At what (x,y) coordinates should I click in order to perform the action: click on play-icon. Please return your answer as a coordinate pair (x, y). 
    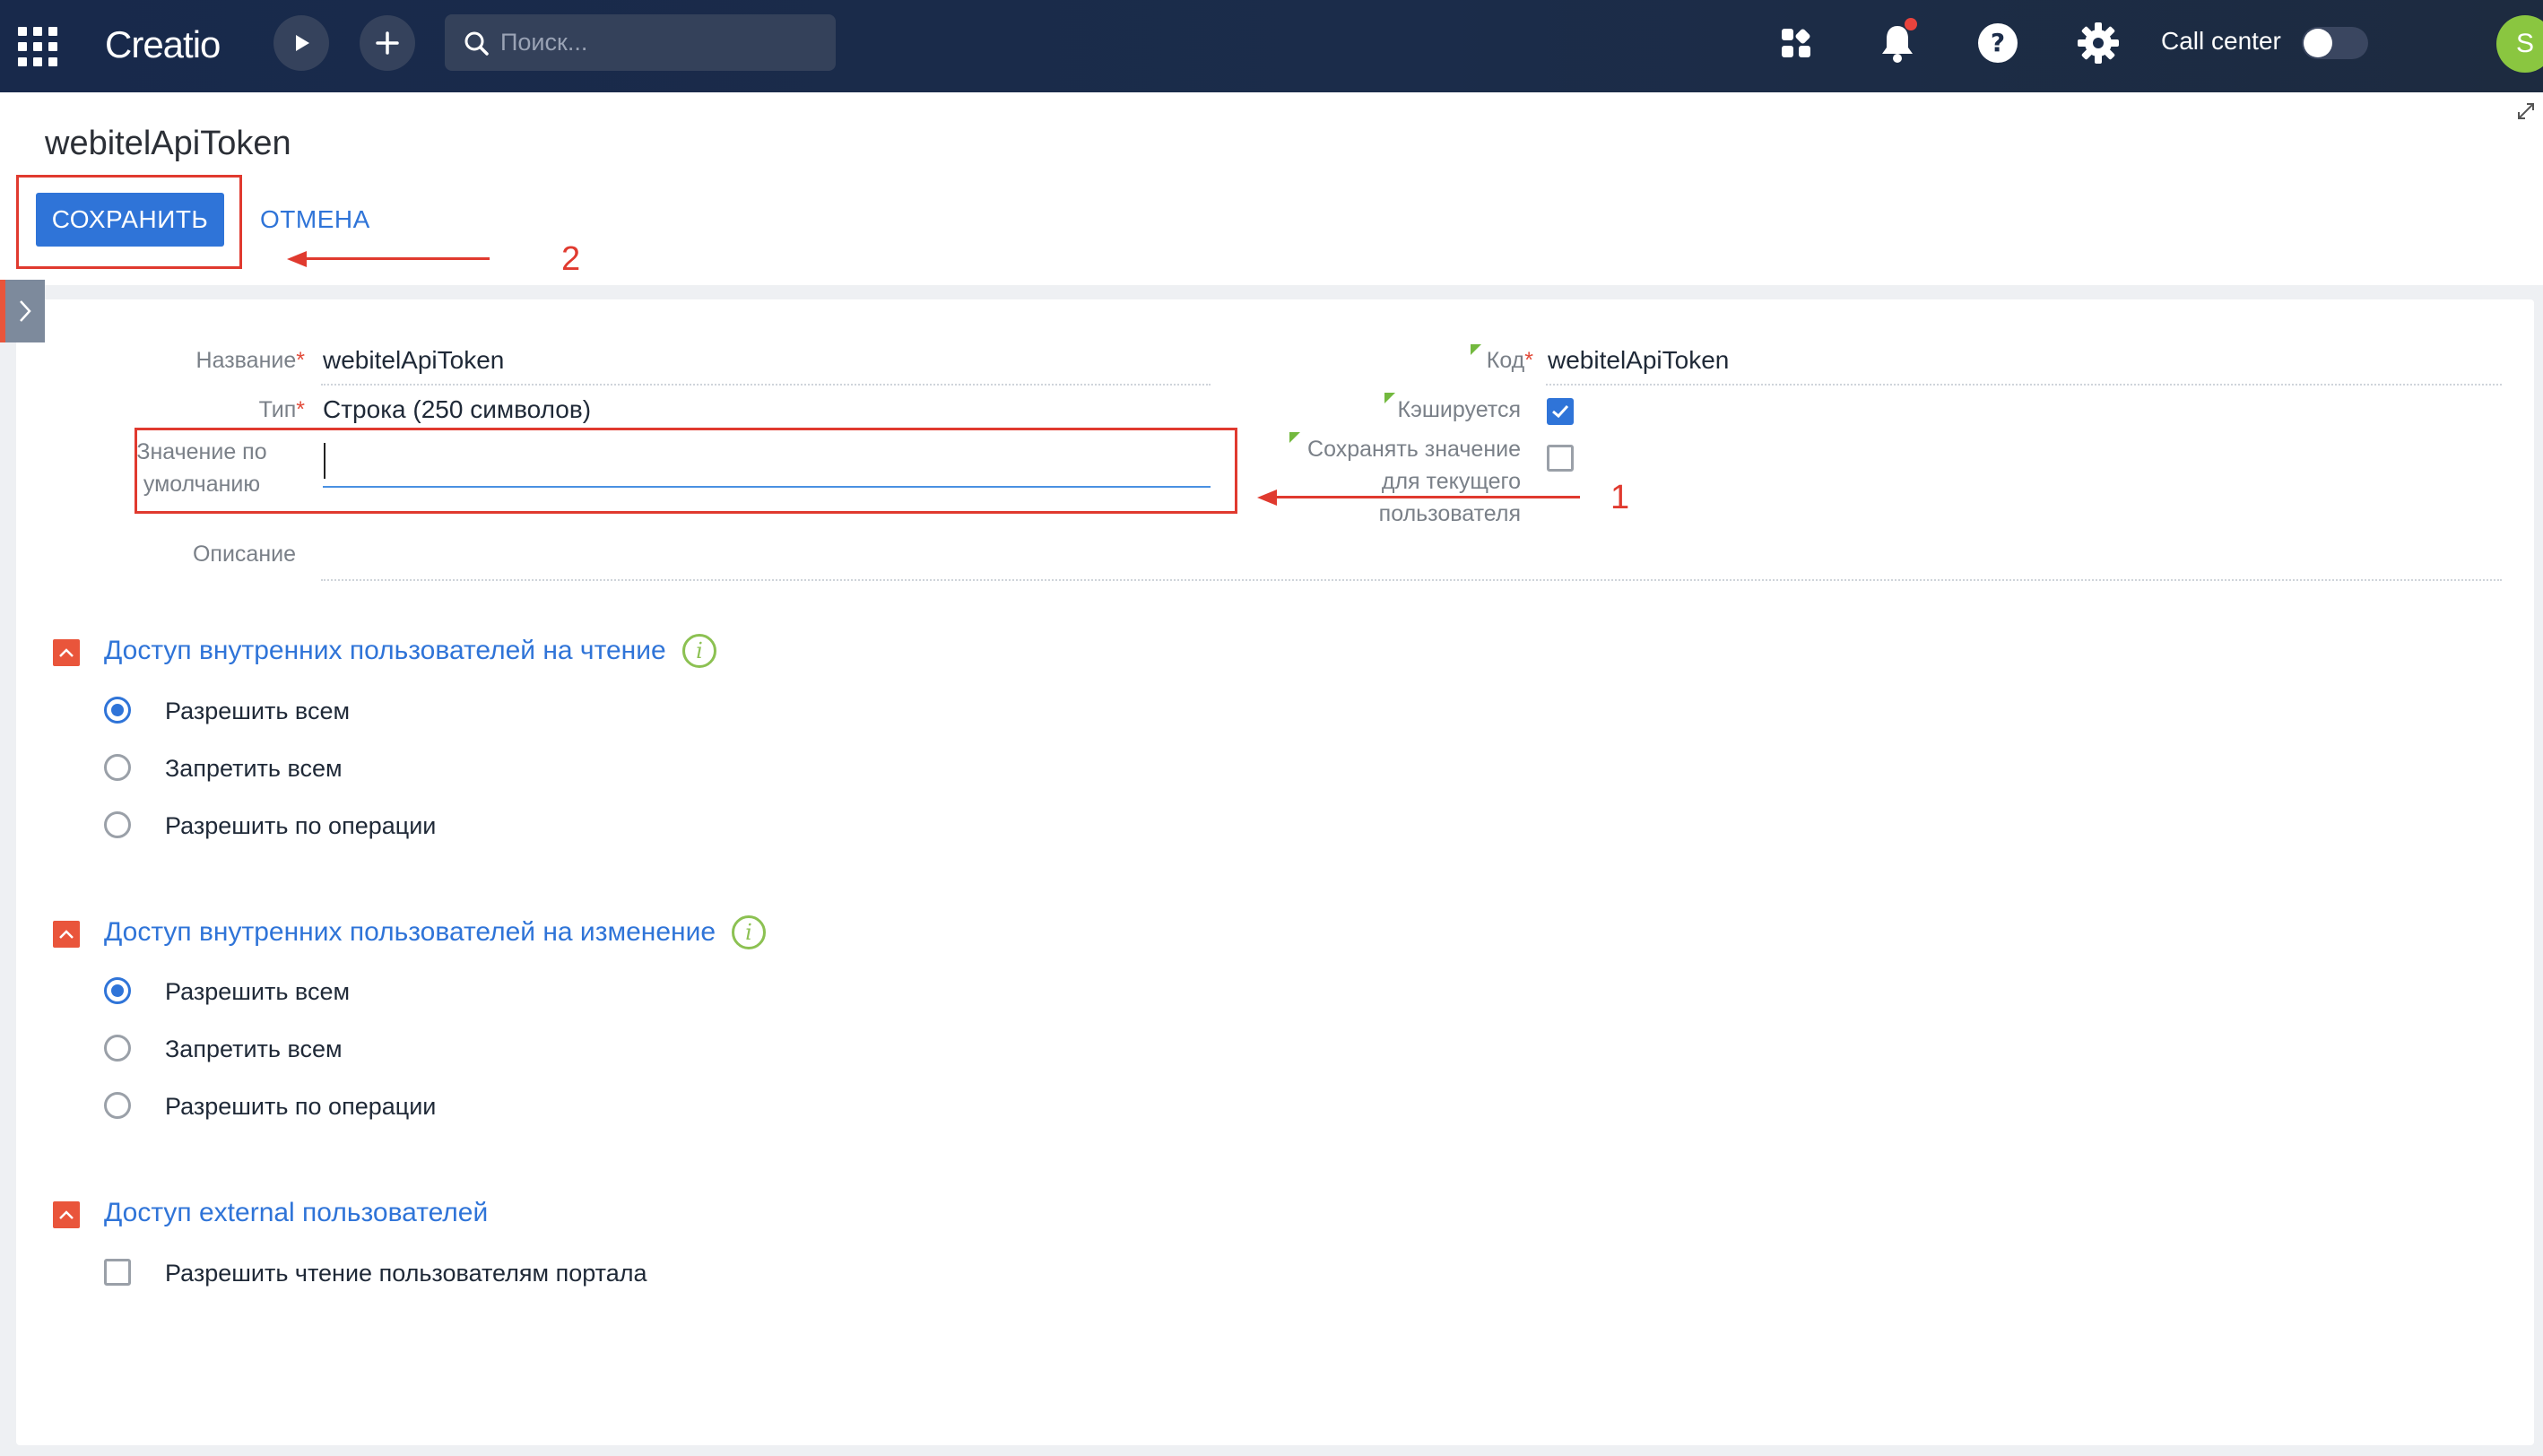
    Looking at the image, I should click on (302, 43).